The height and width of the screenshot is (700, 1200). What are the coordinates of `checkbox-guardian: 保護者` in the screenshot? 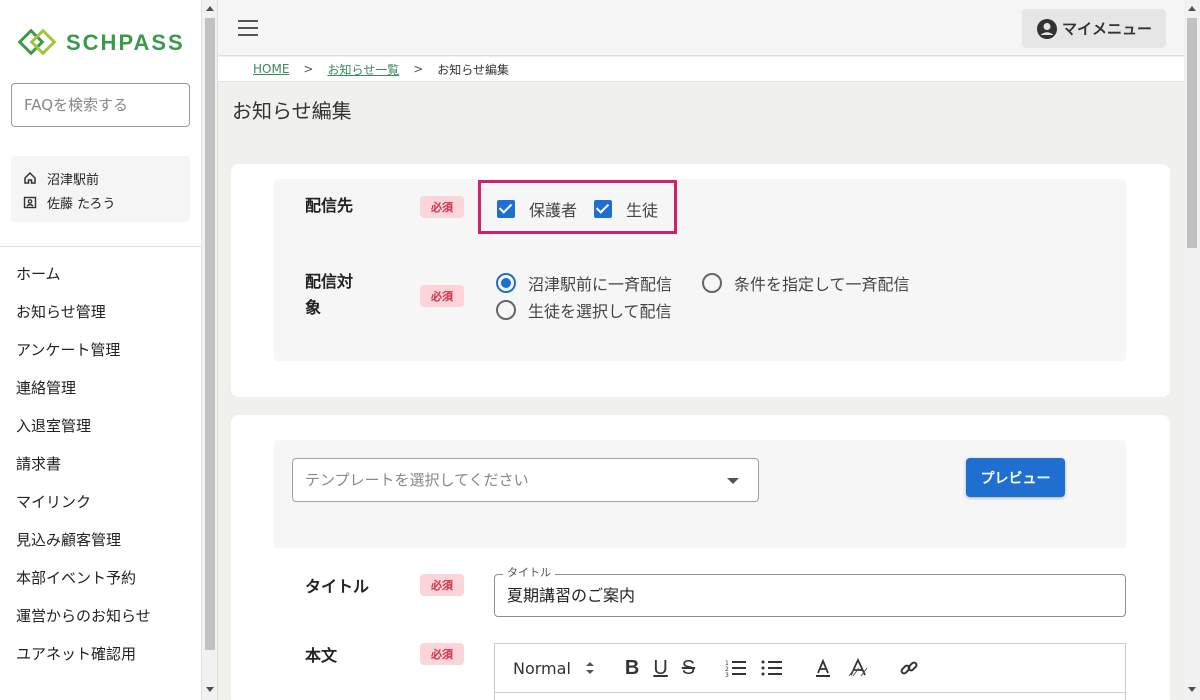 It's located at (537, 209).